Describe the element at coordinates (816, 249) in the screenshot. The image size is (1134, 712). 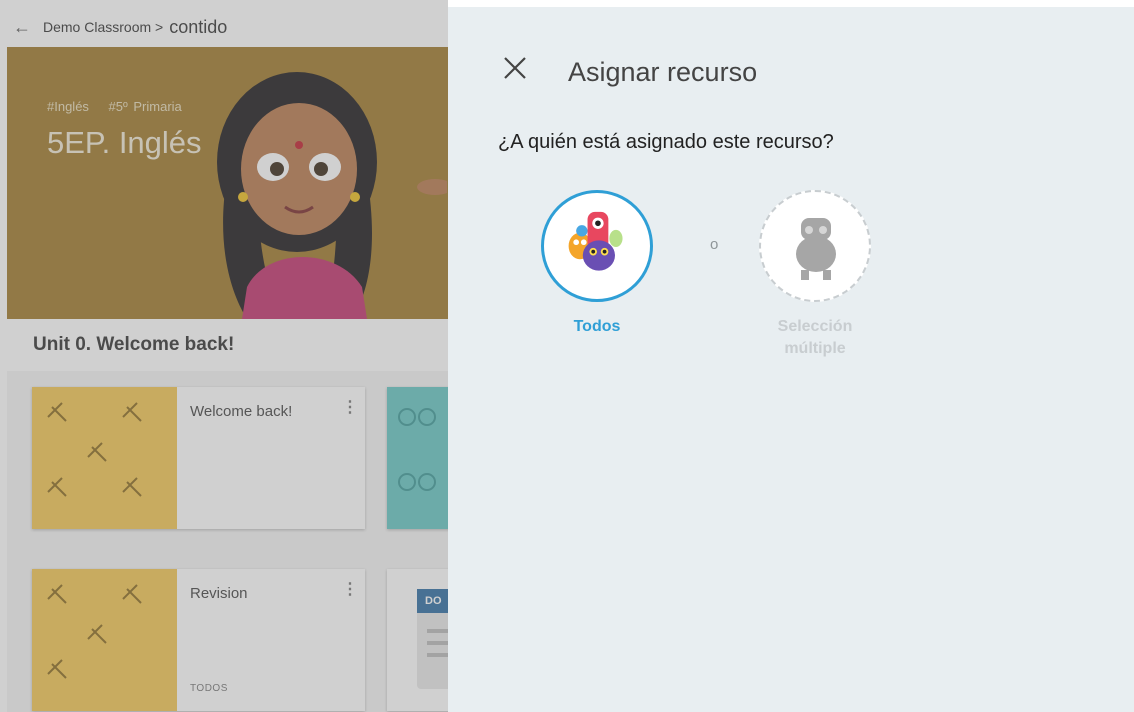
I see `monster-silhouette-icon` at that location.